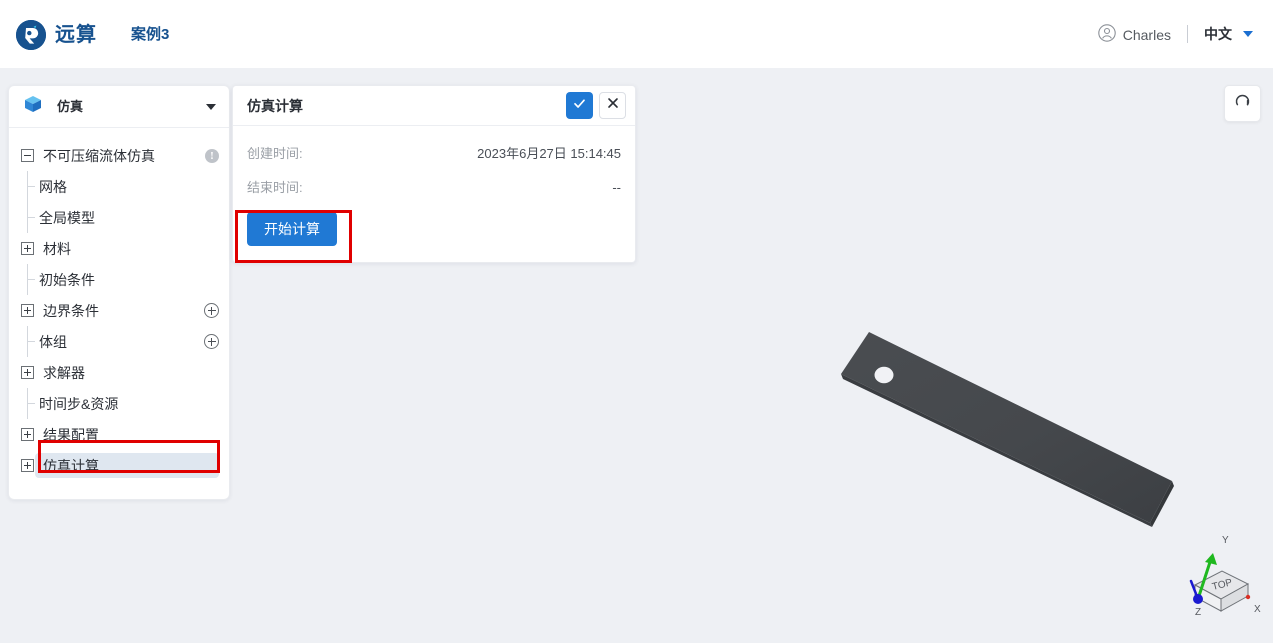 The image size is (1273, 643). I want to click on tree-item-0: 不可压缩流体仿真!, so click(119, 155).